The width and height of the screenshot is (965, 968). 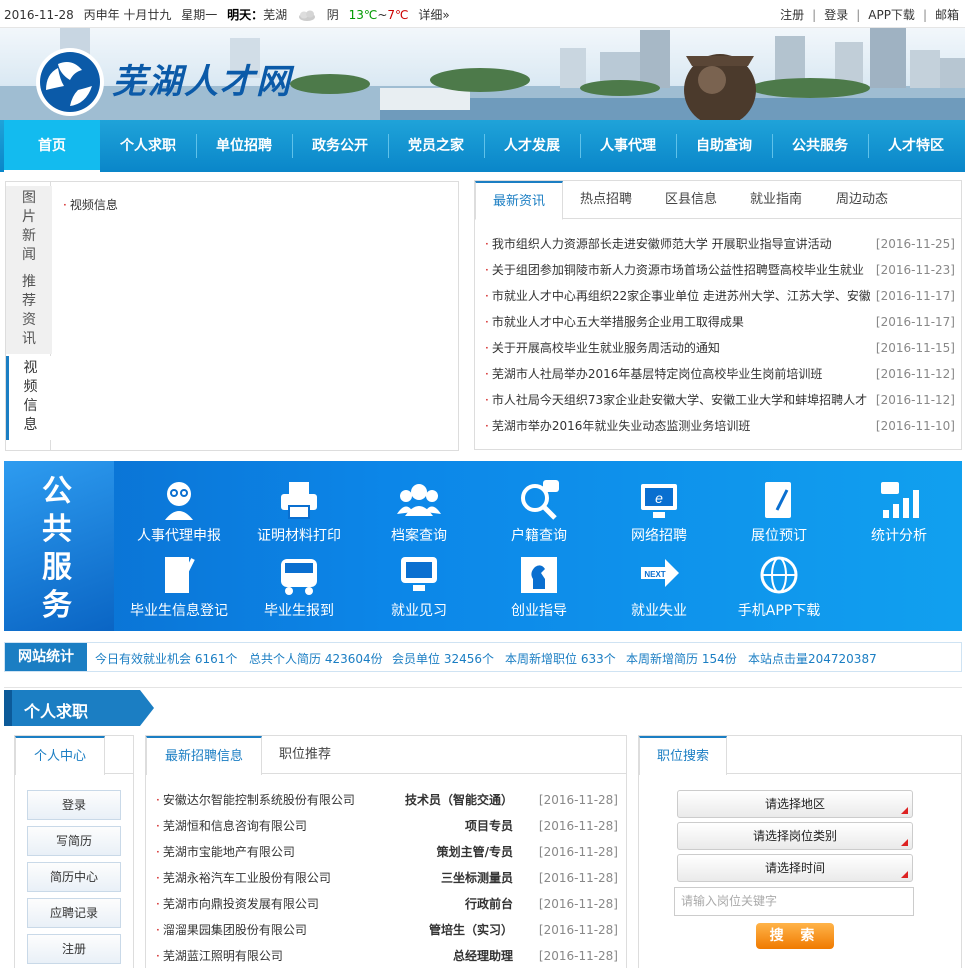 What do you see at coordinates (419, 582) in the screenshot?
I see `svc-internship: 就业见习` at bounding box center [419, 582].